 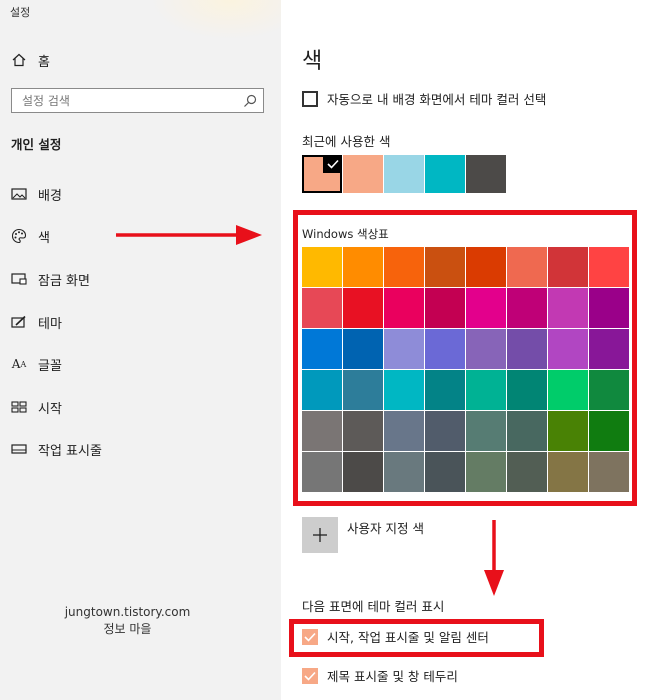 What do you see at coordinates (44, 62) in the screenshot?
I see `nav-home-label: 홈` at bounding box center [44, 62].